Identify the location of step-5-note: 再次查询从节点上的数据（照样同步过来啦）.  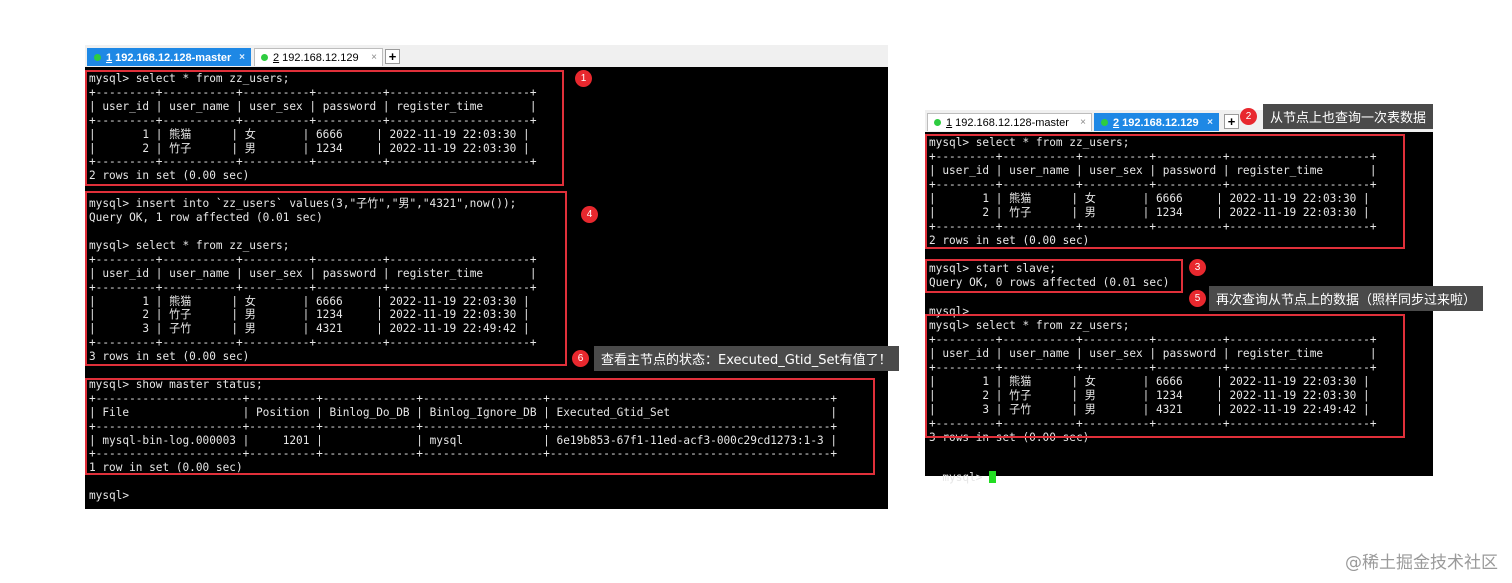
(1346, 298).